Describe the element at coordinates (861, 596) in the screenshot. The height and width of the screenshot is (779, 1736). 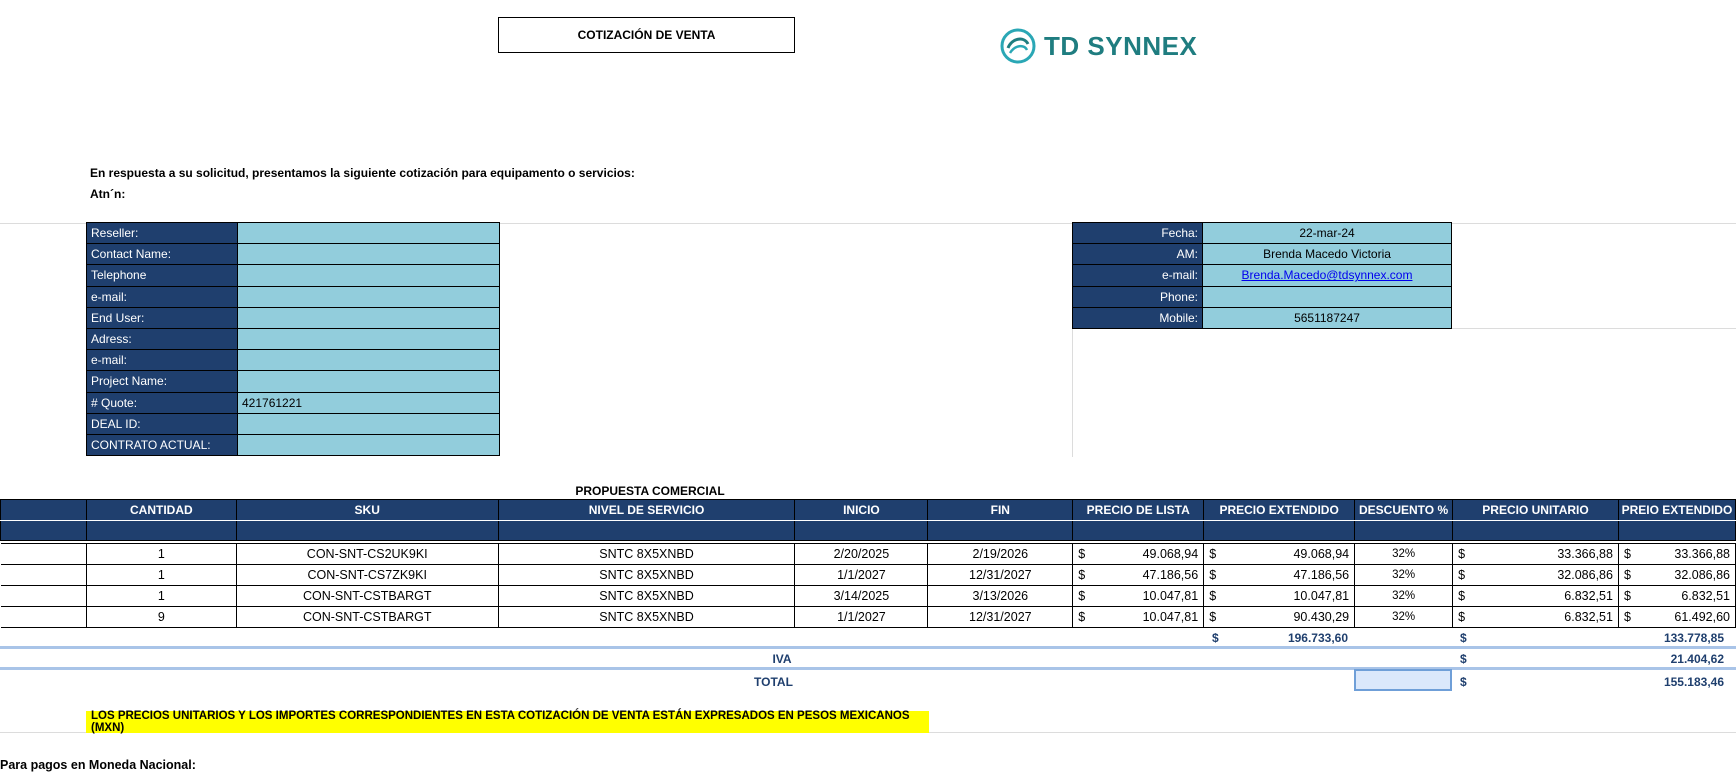
I see `start-date-cell: 3/14/2025` at that location.